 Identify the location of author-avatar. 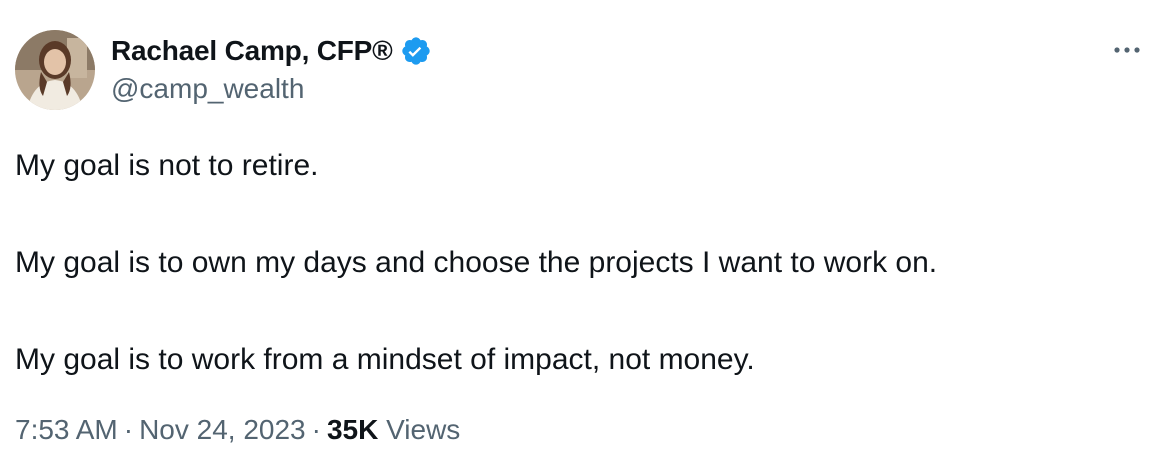
(55, 70).